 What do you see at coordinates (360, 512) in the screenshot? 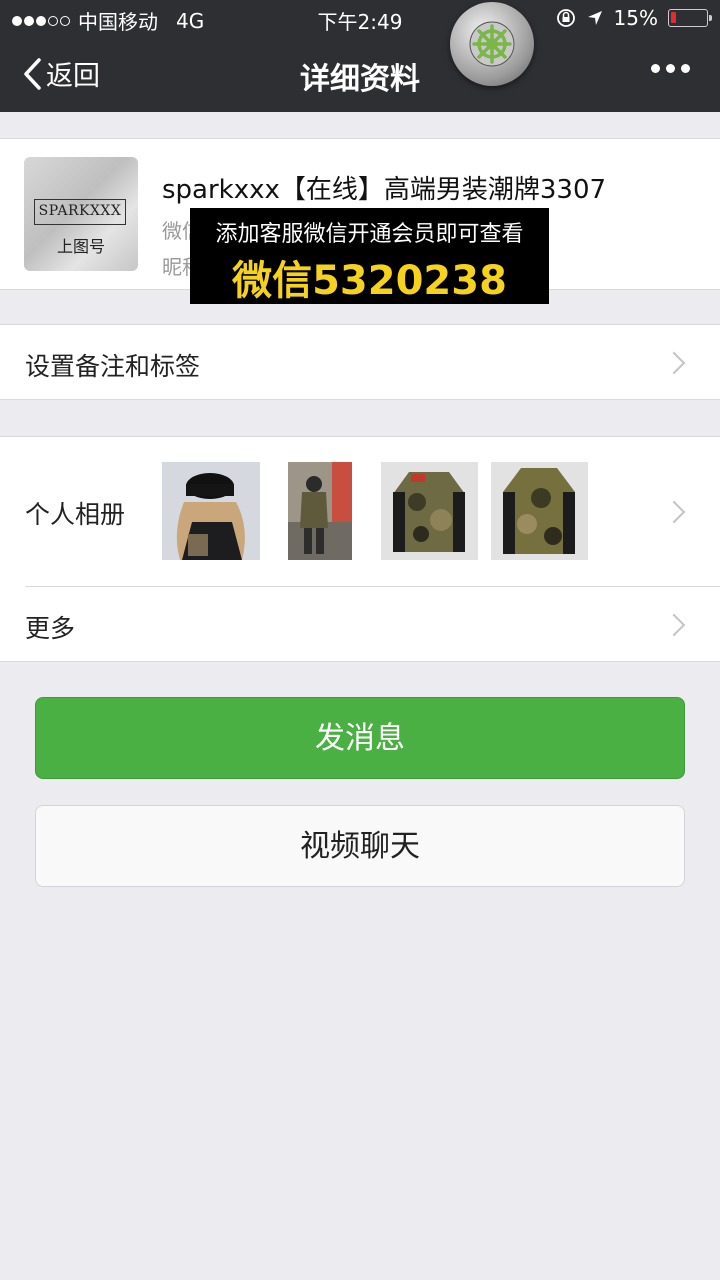
I see `album-row: 个人相册` at bounding box center [360, 512].